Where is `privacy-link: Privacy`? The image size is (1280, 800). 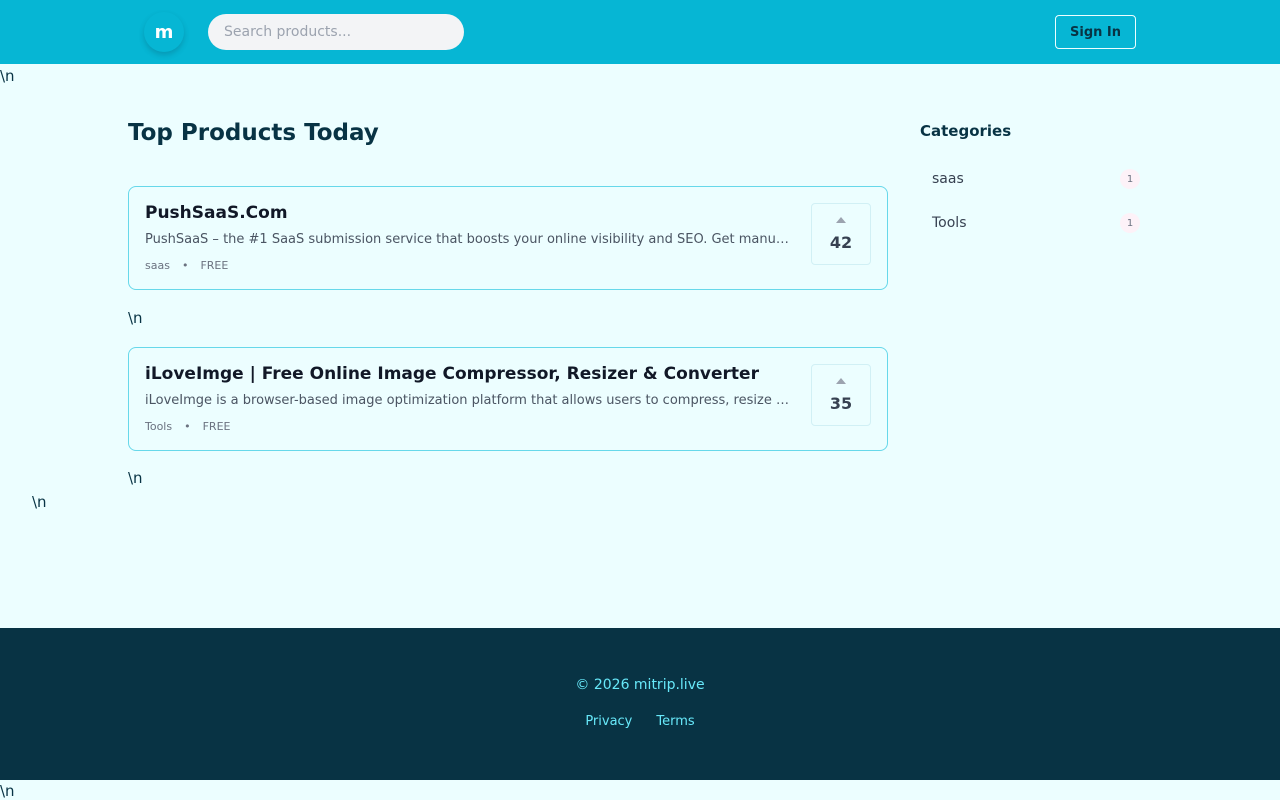 privacy-link: Privacy is located at coordinates (608, 721).